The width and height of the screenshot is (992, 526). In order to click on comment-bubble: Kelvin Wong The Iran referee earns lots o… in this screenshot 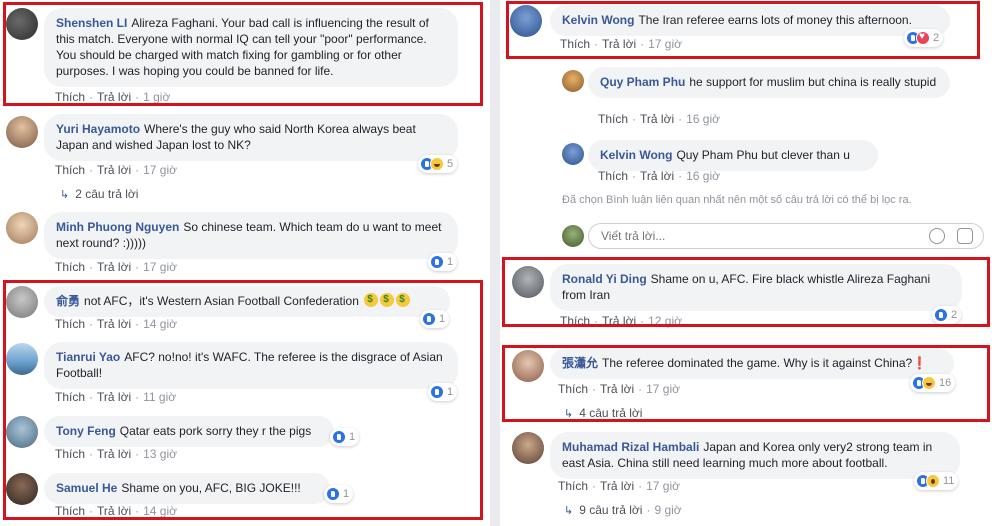, I will do `click(750, 20)`.